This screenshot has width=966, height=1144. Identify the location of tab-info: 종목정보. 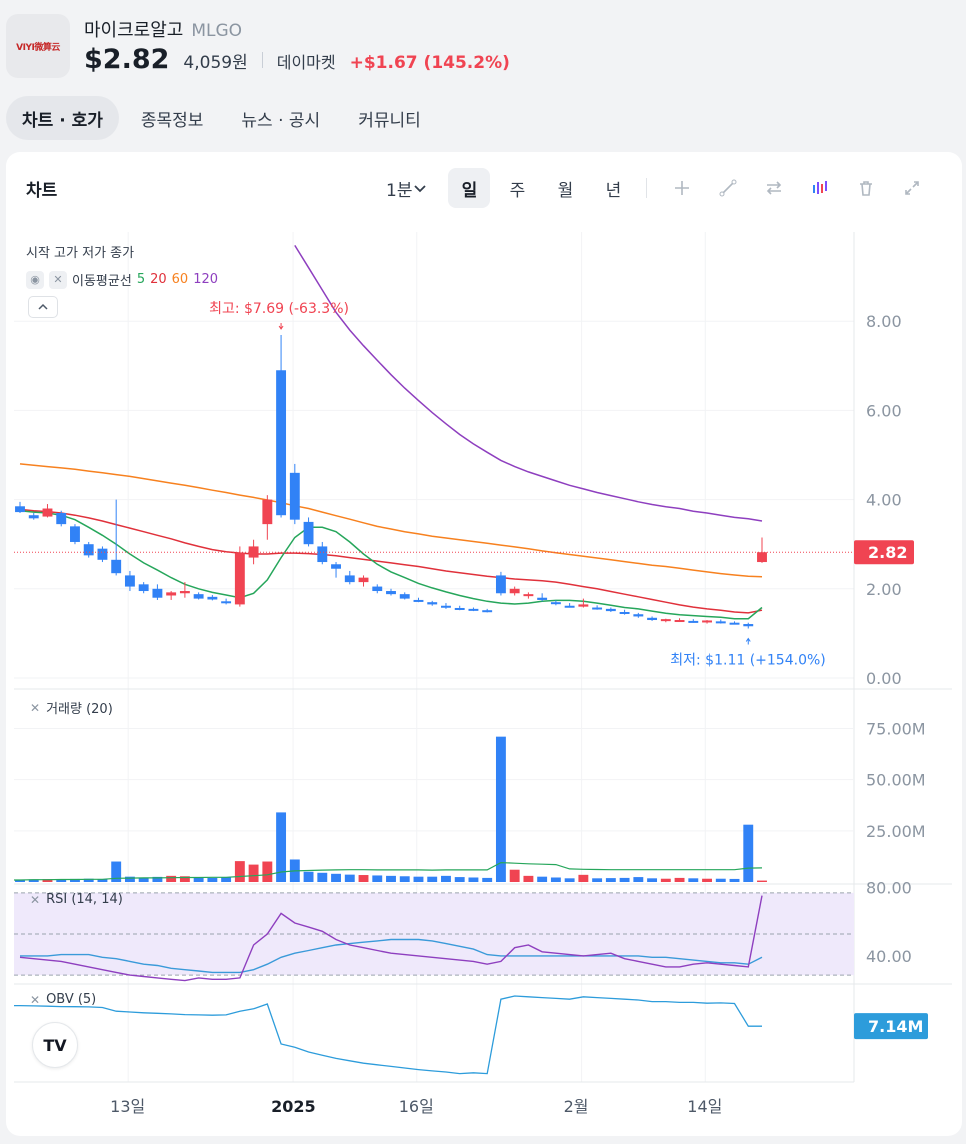
(172, 118).